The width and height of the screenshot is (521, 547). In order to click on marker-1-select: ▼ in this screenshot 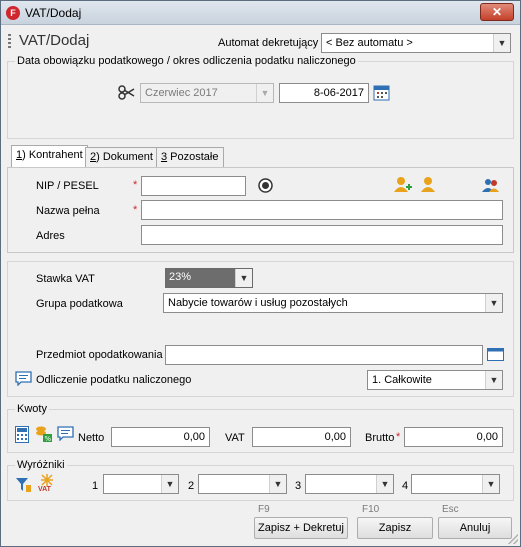, I will do `click(141, 484)`.